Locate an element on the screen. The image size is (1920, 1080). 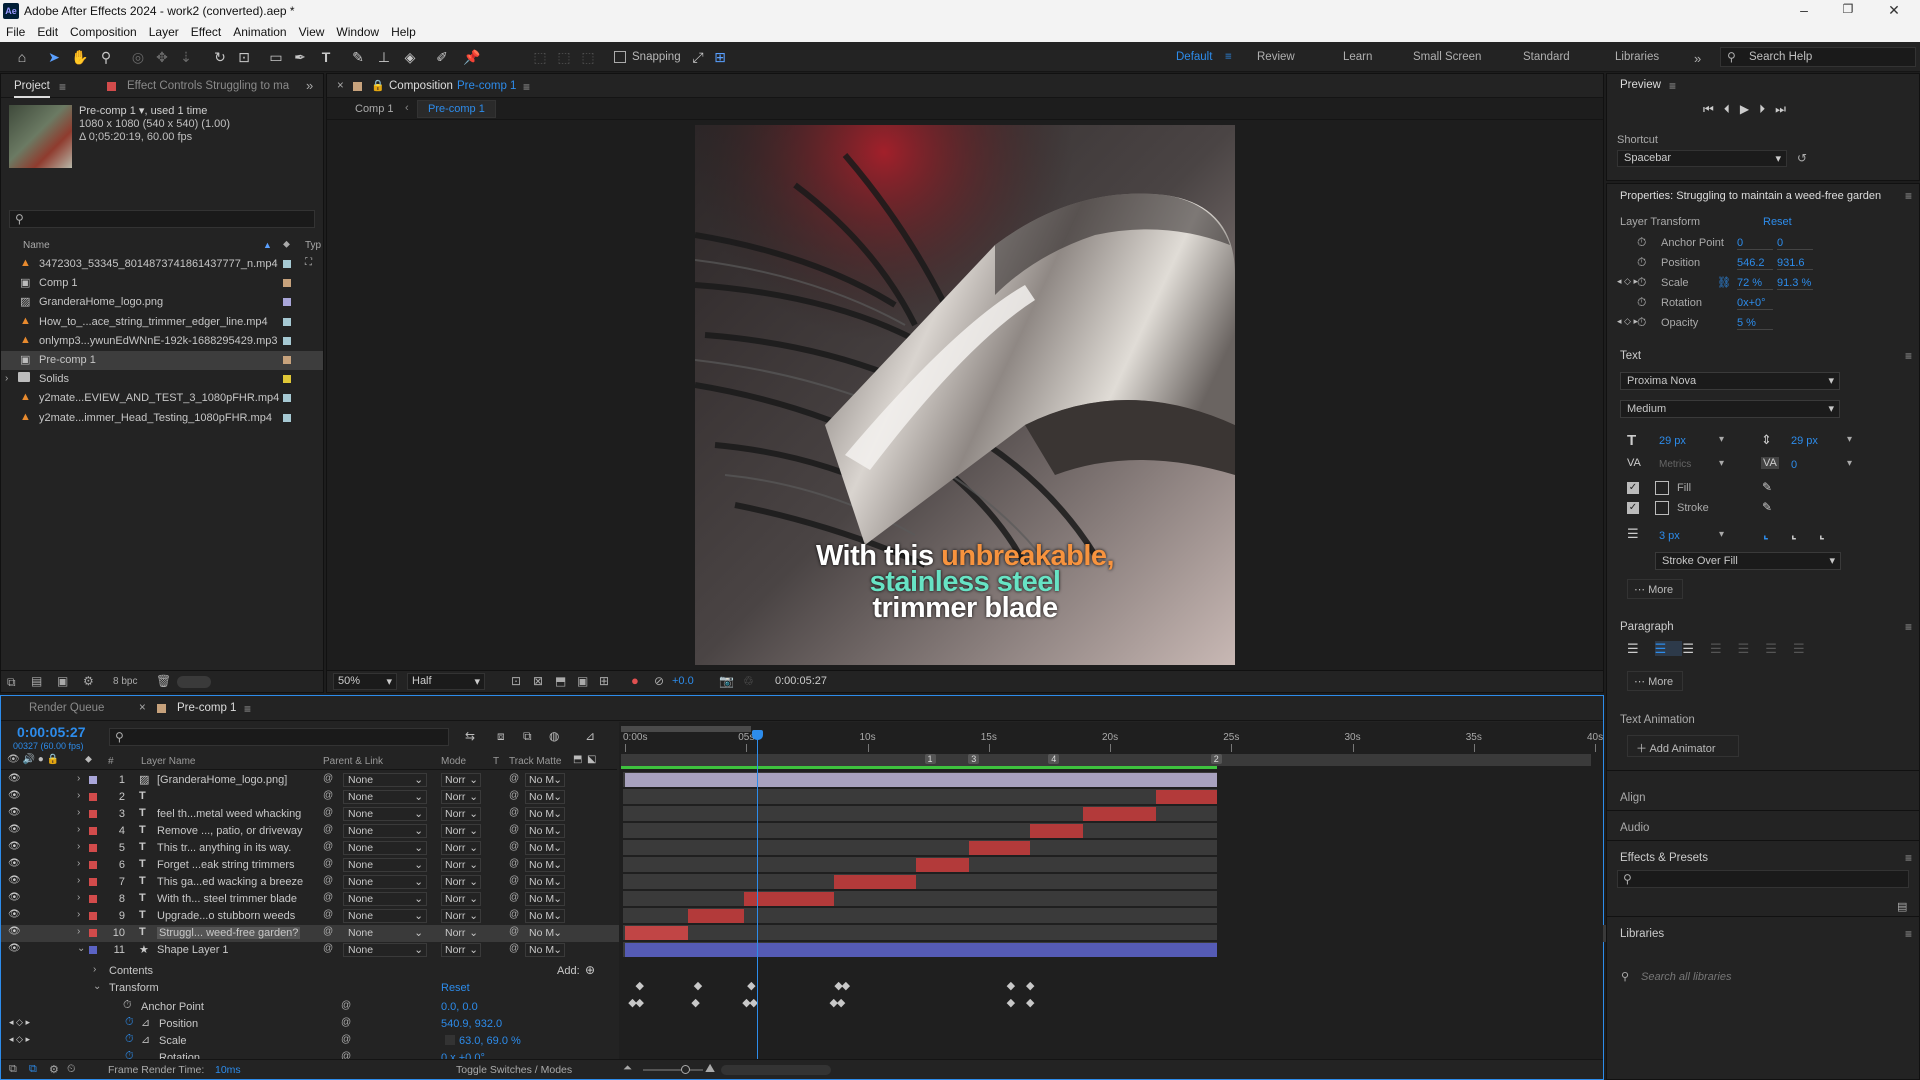
mask-visibility-icon: ⬒ is located at coordinates (560, 681).